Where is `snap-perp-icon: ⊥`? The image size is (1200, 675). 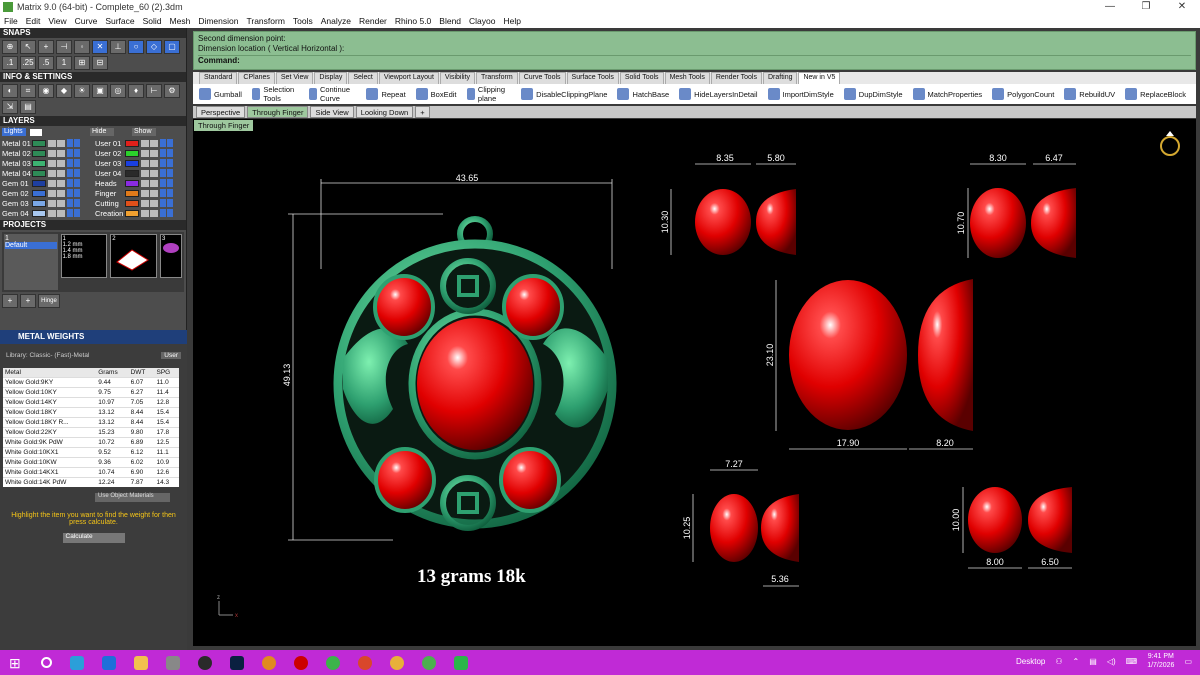
snap-perp-icon: ⊥ is located at coordinates (118, 47).